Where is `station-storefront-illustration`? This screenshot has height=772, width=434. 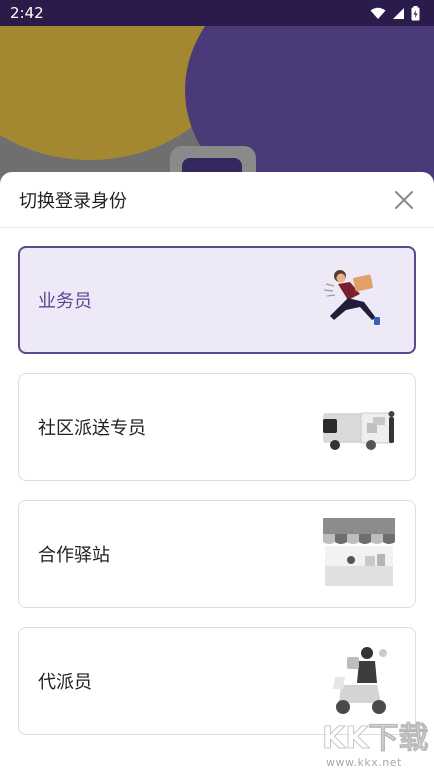
station-storefront-illustration is located at coordinates (359, 552).